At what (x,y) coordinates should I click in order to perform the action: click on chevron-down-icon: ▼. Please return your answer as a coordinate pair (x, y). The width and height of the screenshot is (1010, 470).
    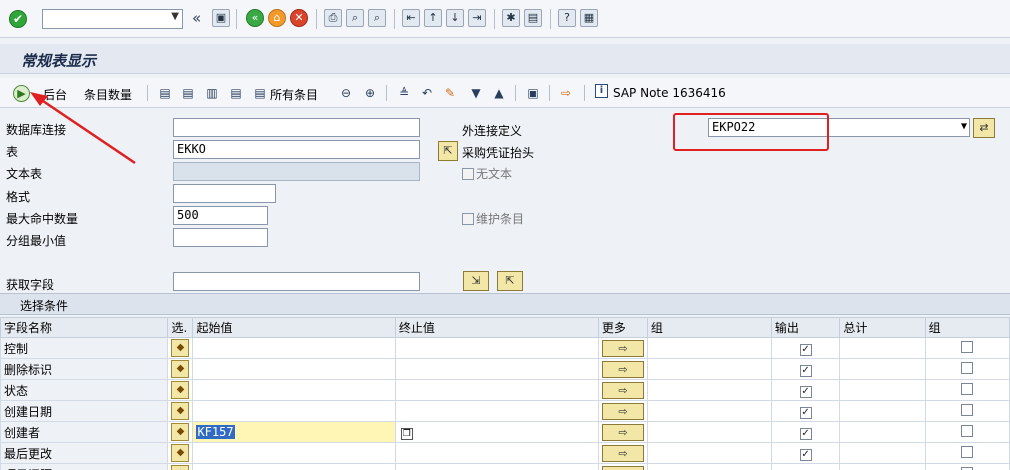
    Looking at the image, I should click on (175, 16).